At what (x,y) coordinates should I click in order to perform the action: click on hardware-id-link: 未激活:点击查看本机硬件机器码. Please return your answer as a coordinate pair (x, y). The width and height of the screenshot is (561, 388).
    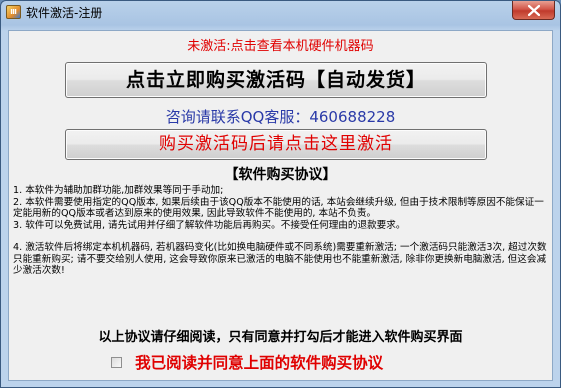
    Looking at the image, I should click on (280, 44).